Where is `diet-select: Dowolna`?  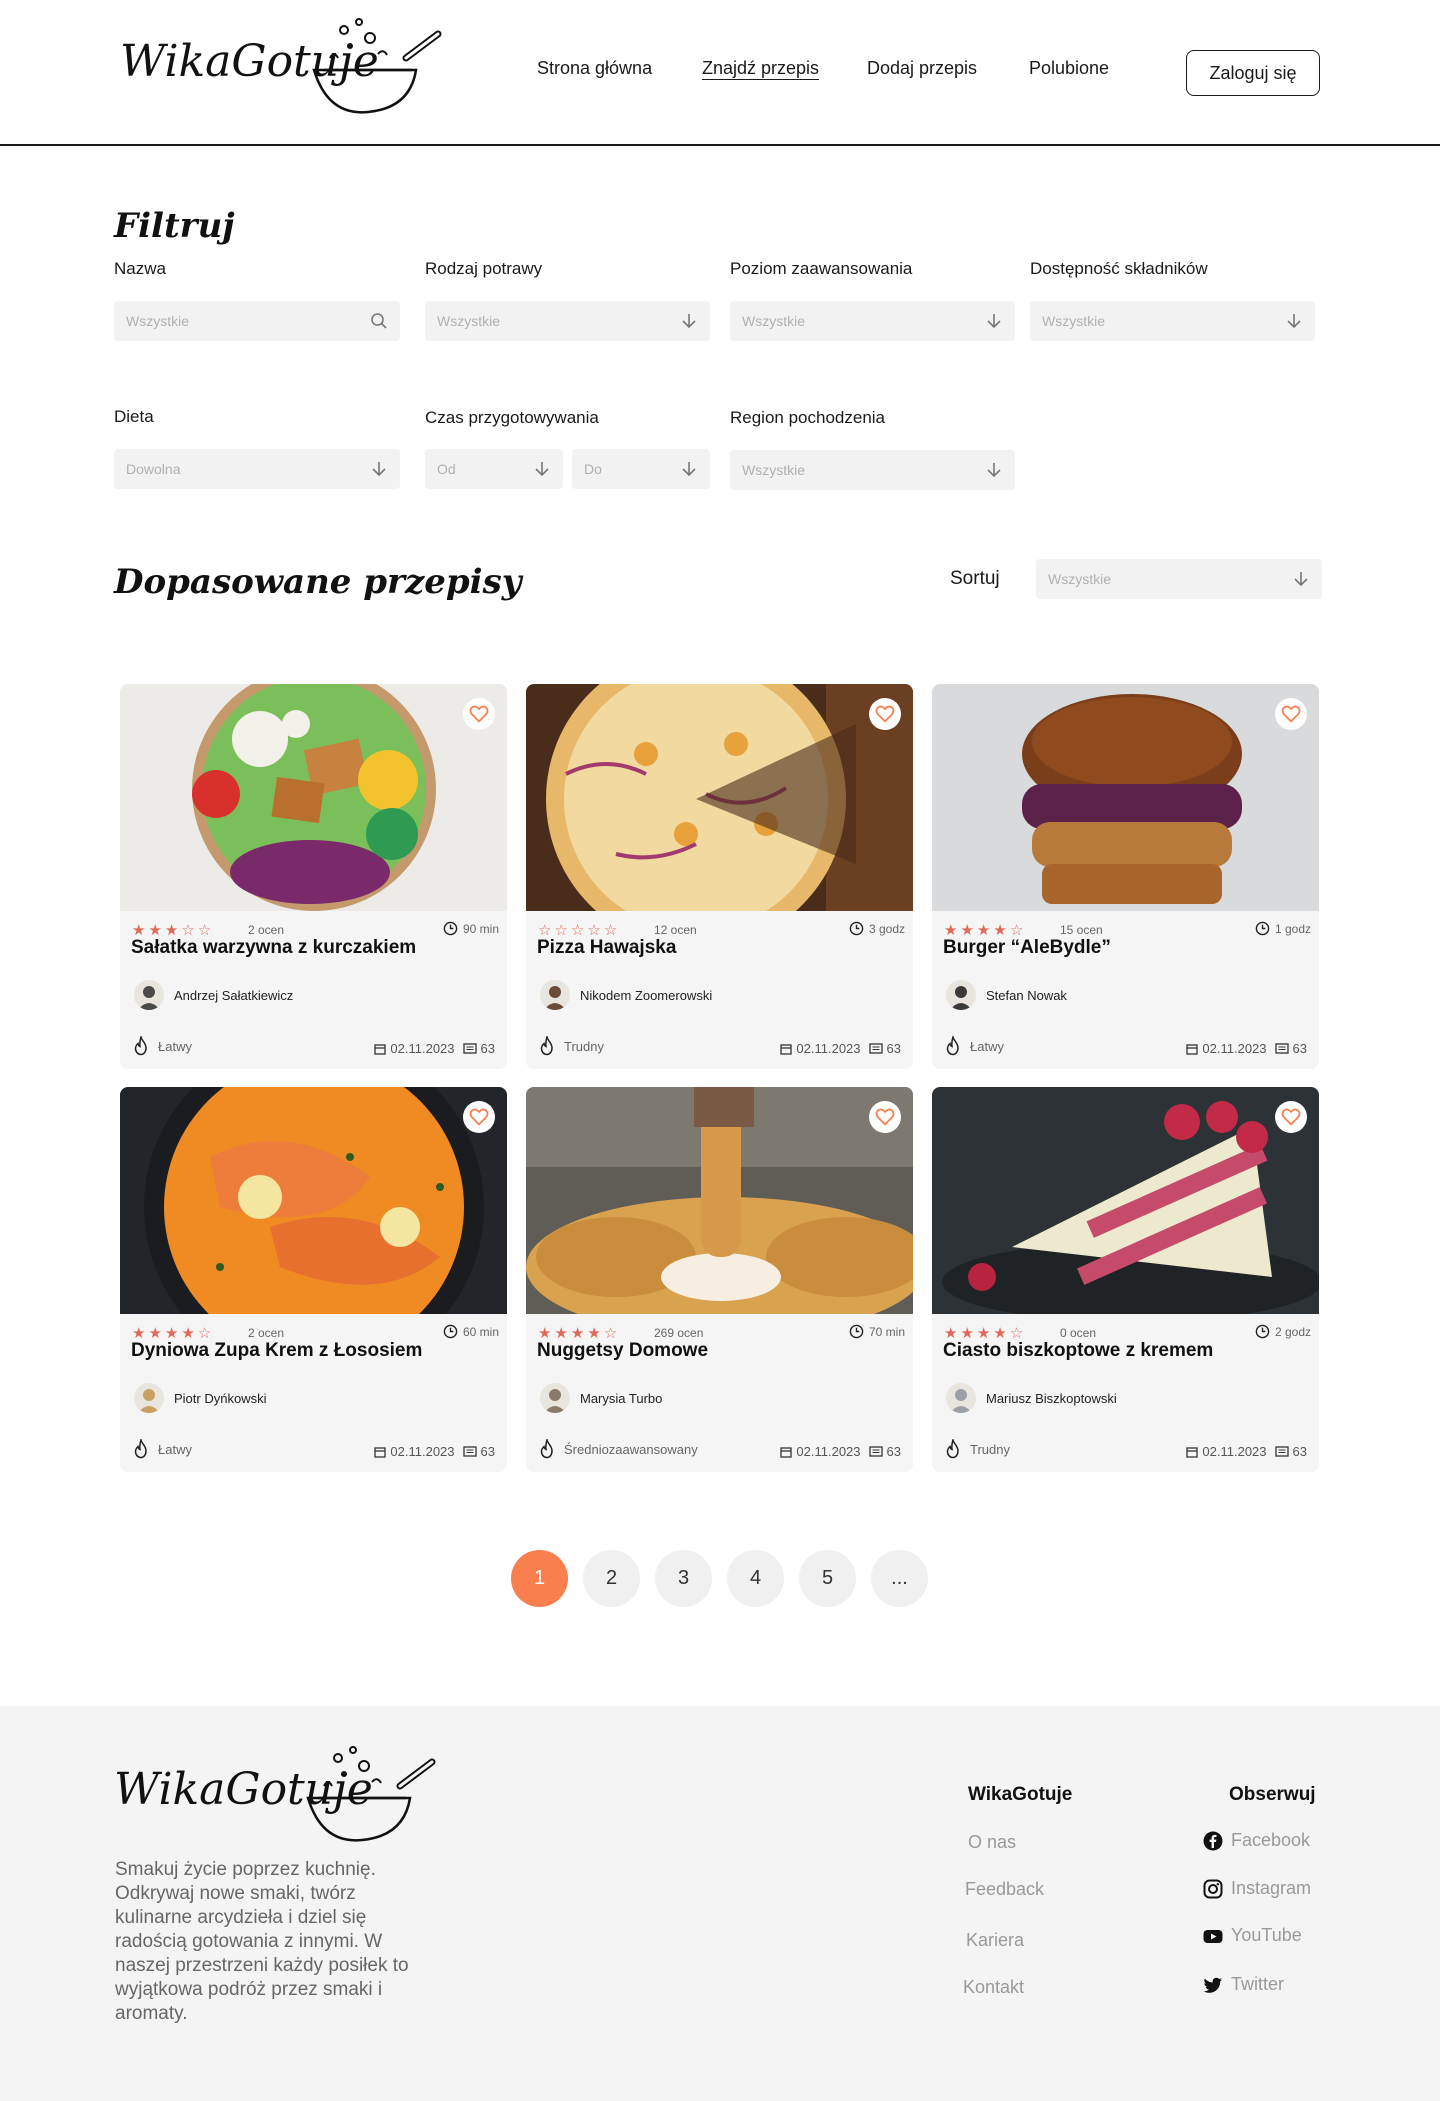
diet-select: Dowolna is located at coordinates (257, 469).